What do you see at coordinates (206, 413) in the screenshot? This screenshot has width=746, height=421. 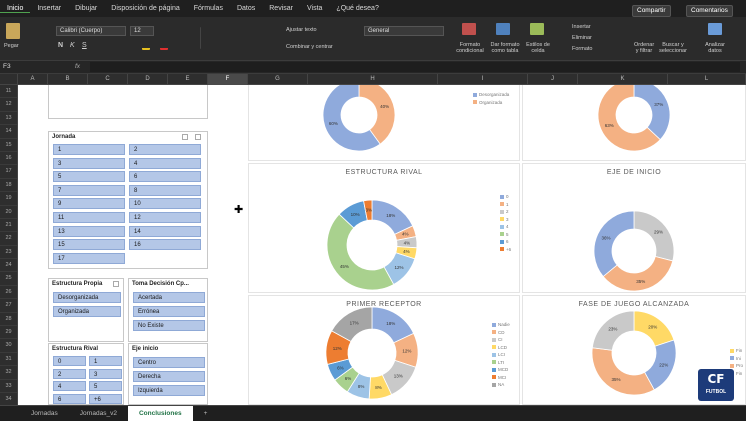 I see `add-sheet-button: +` at bounding box center [206, 413].